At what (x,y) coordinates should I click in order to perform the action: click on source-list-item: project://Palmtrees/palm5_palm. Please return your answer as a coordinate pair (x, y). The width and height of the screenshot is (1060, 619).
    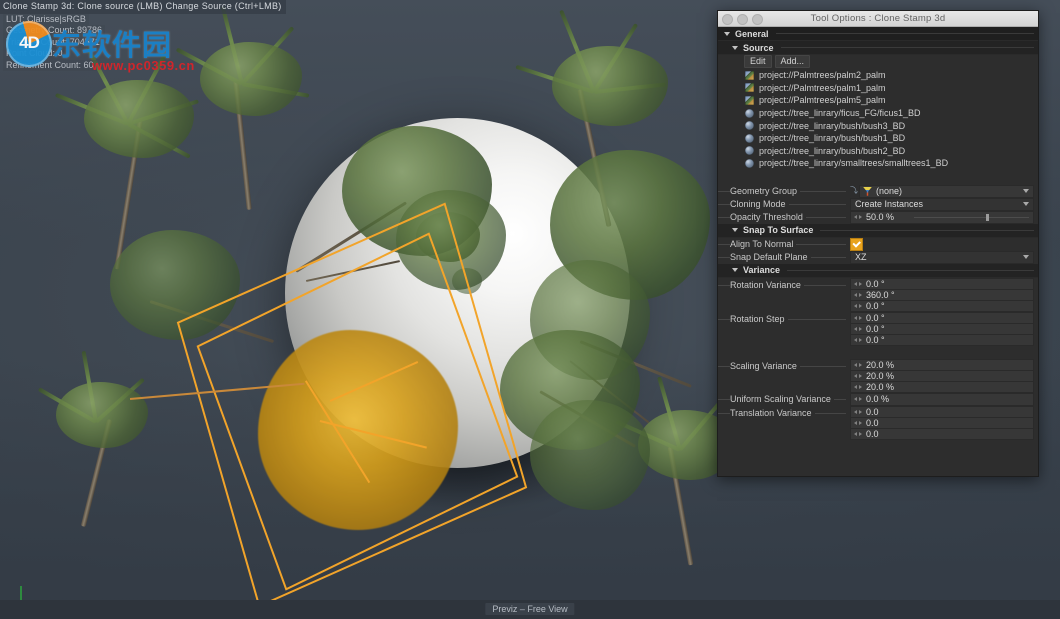
    Looking at the image, I should click on (878, 100).